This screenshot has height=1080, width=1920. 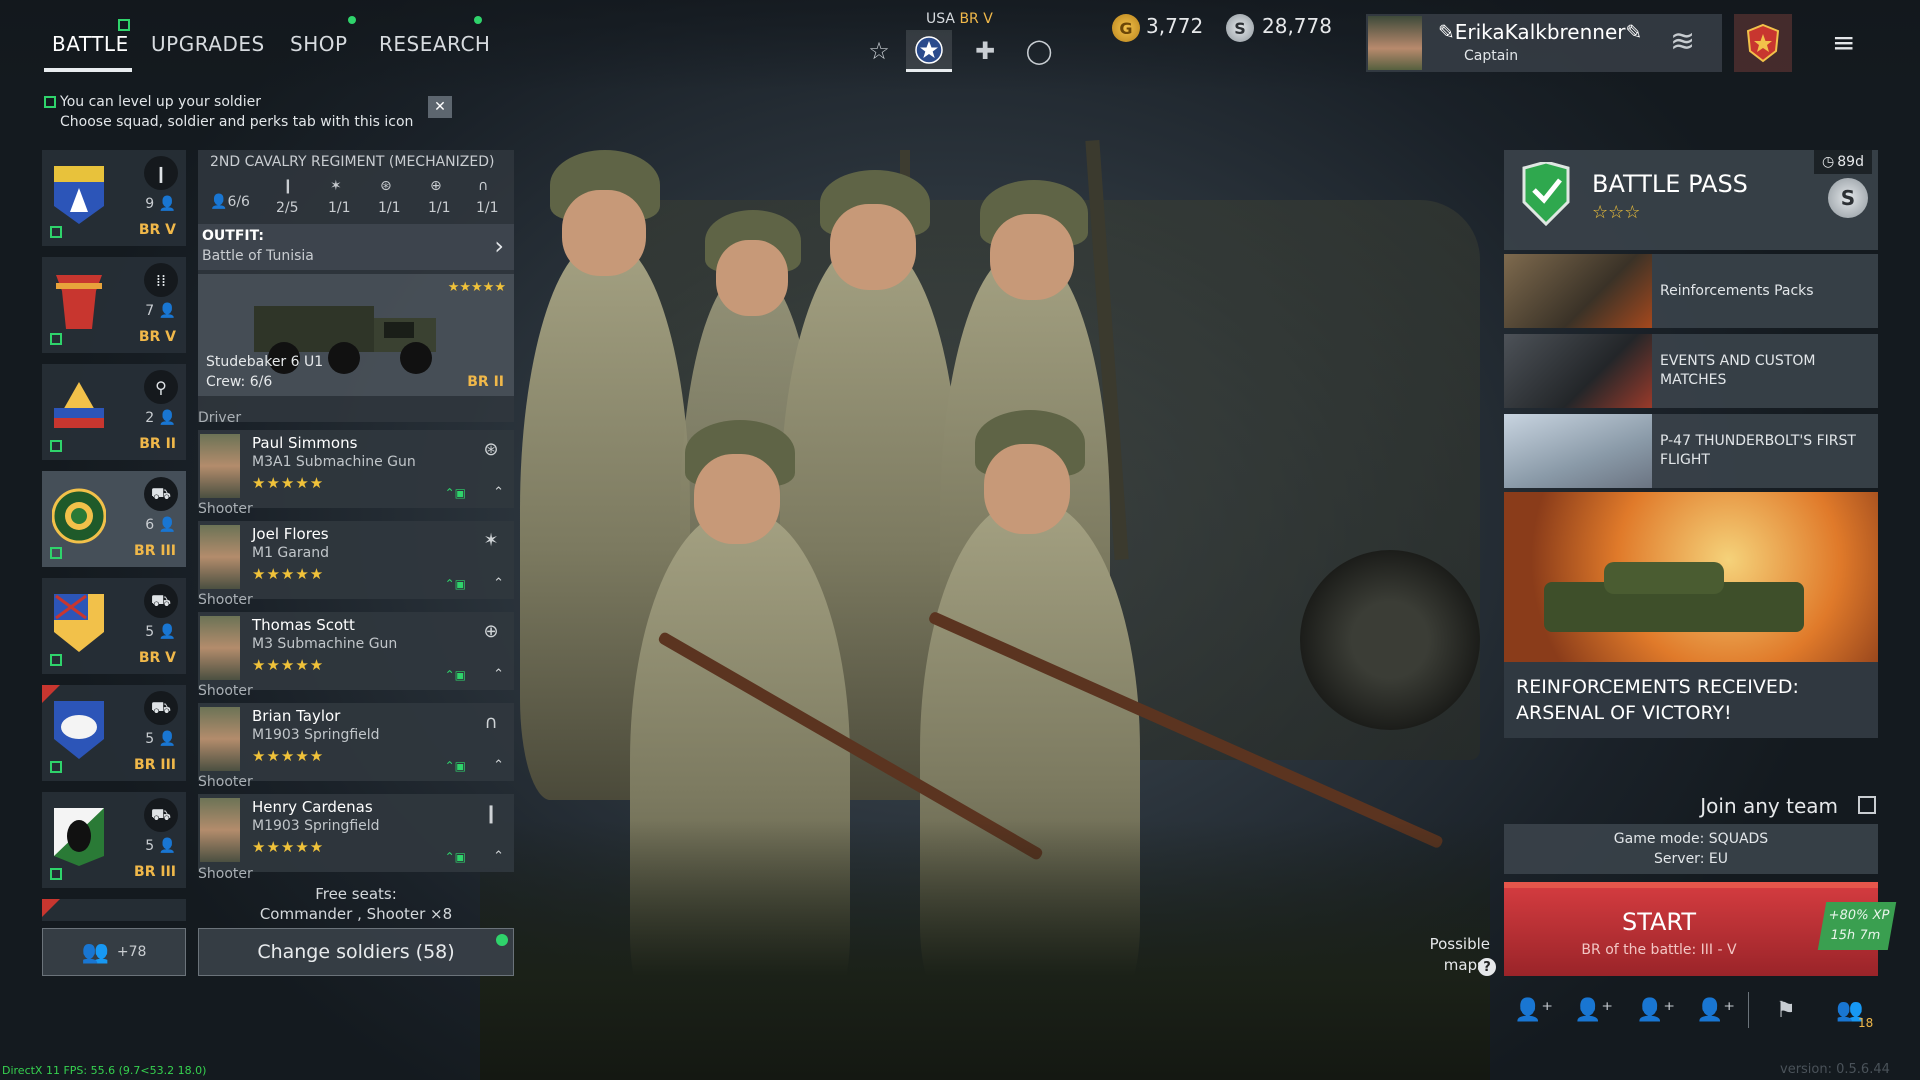 I want to click on battle-pass-timer: ◷ 89d, so click(x=1843, y=162).